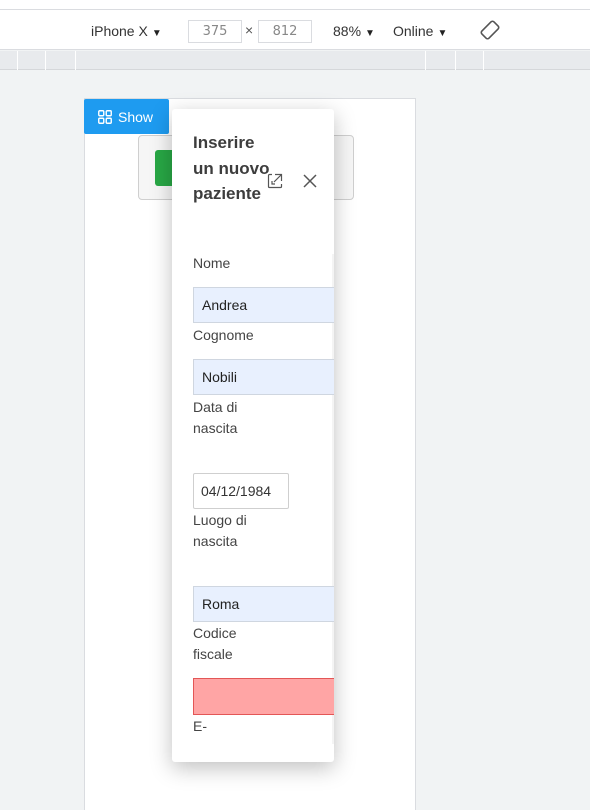  Describe the element at coordinates (241, 491) in the screenshot. I see `data-nascita-input: 04/12/1984` at that location.